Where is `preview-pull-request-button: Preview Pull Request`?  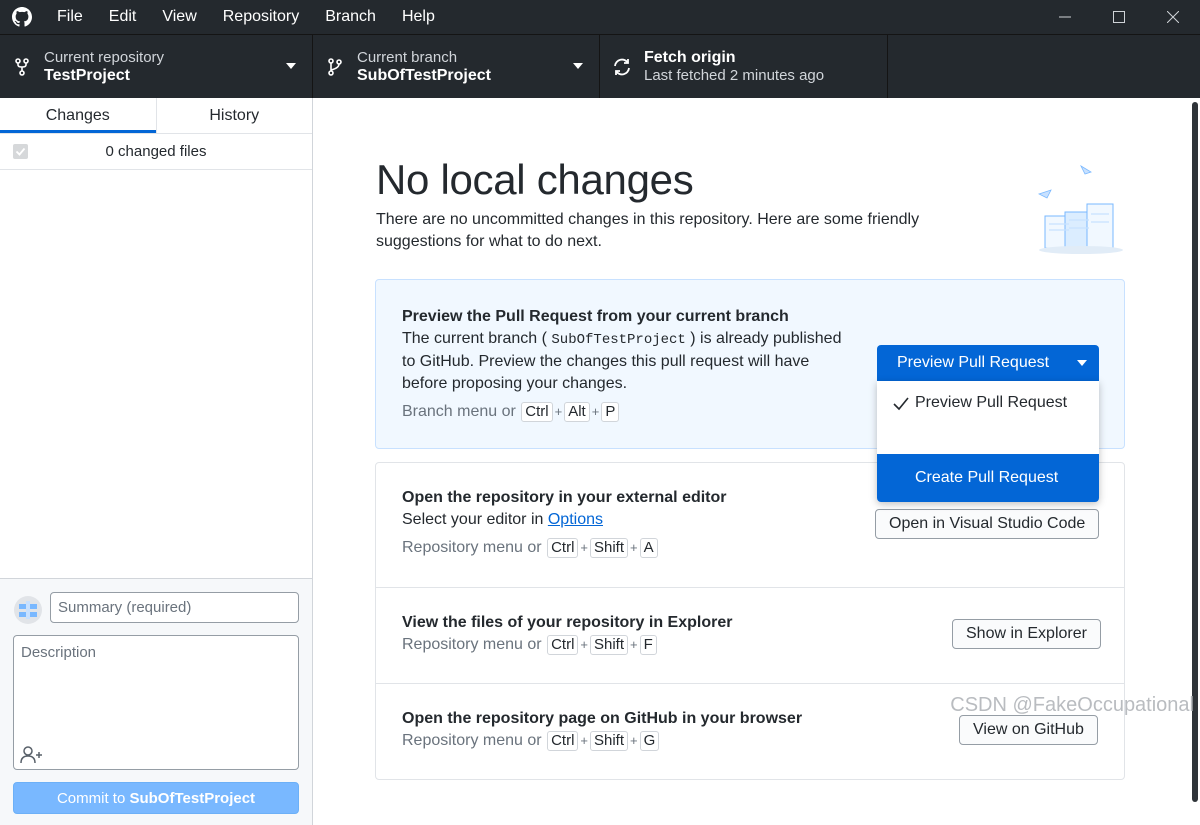
preview-pull-request-button: Preview Pull Request is located at coordinates (988, 363).